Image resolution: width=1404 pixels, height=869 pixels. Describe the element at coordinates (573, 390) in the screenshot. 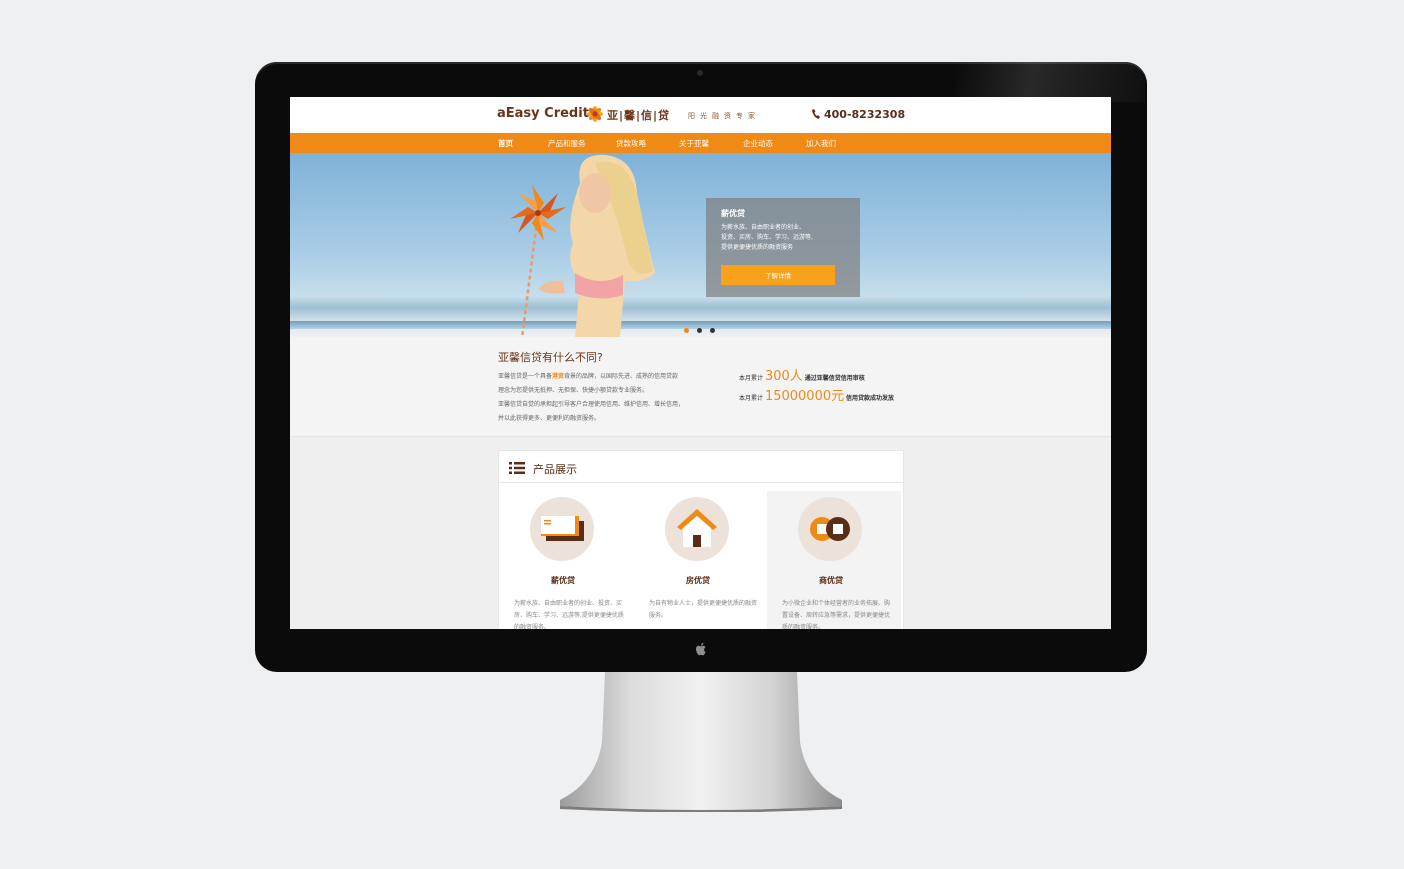

I see `intro-line: 理念为您提供无抵押、无担保、快捷小额贷款专业服务。` at that location.